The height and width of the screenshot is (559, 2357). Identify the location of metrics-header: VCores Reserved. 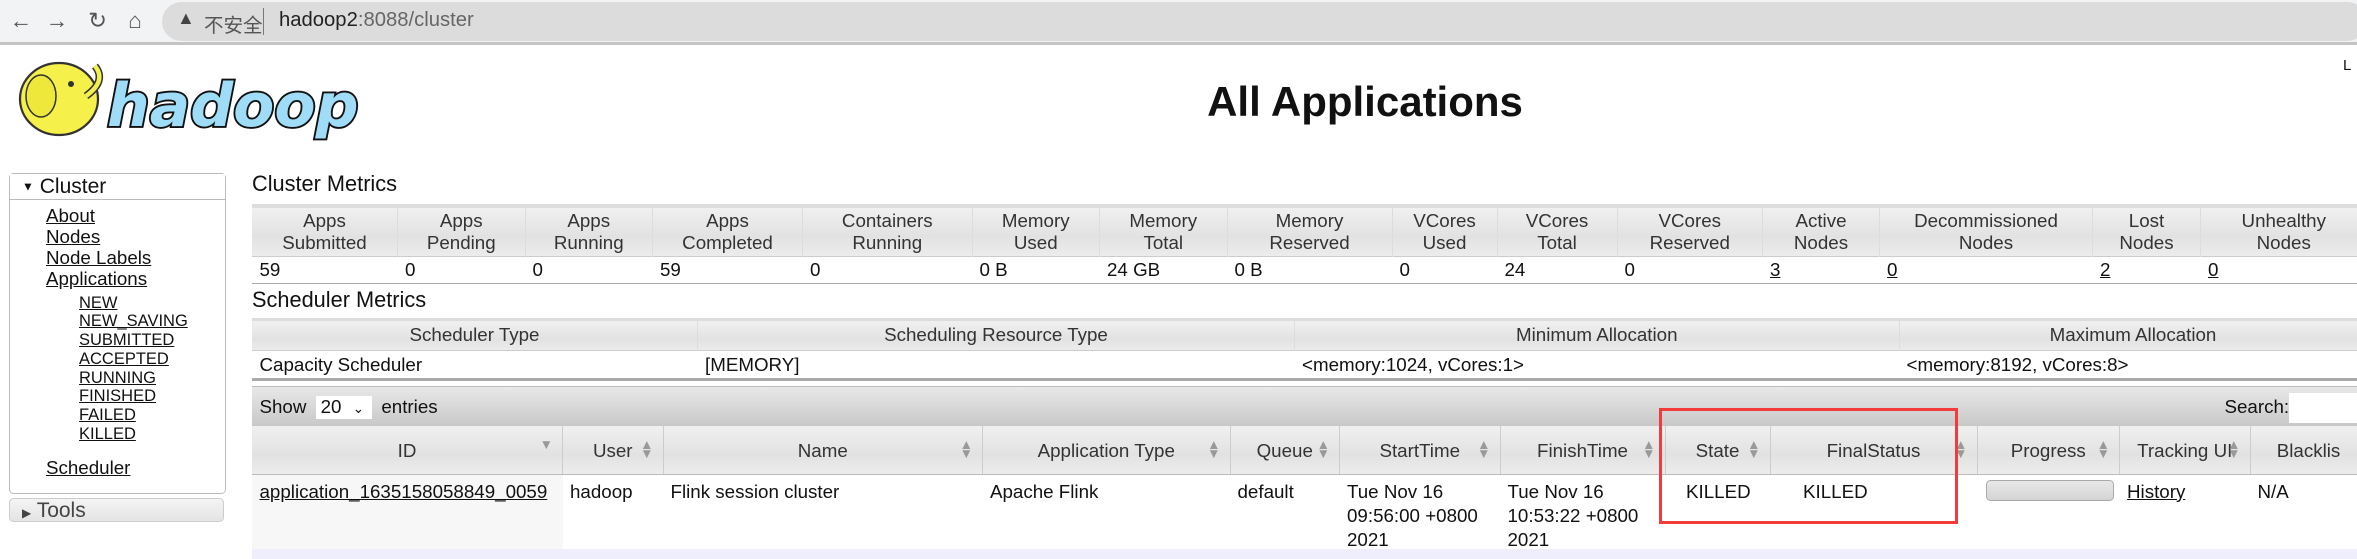
(1690, 231).